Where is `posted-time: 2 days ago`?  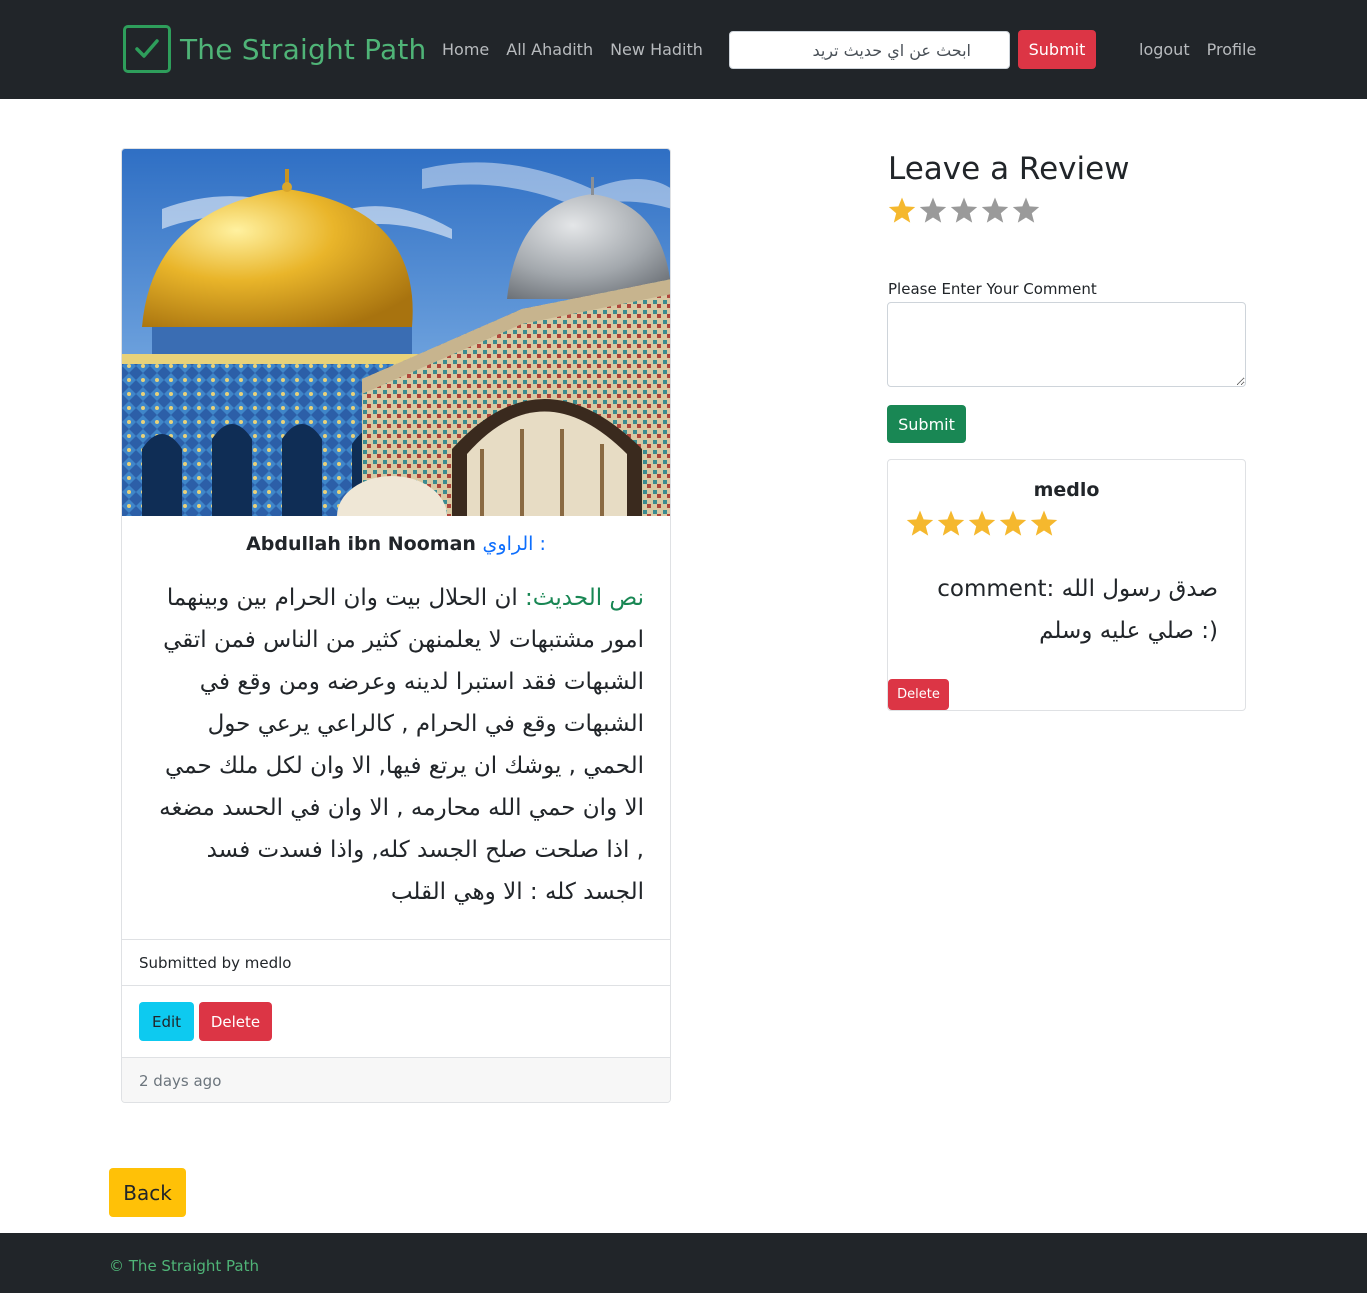 posted-time: 2 days ago is located at coordinates (180, 1081).